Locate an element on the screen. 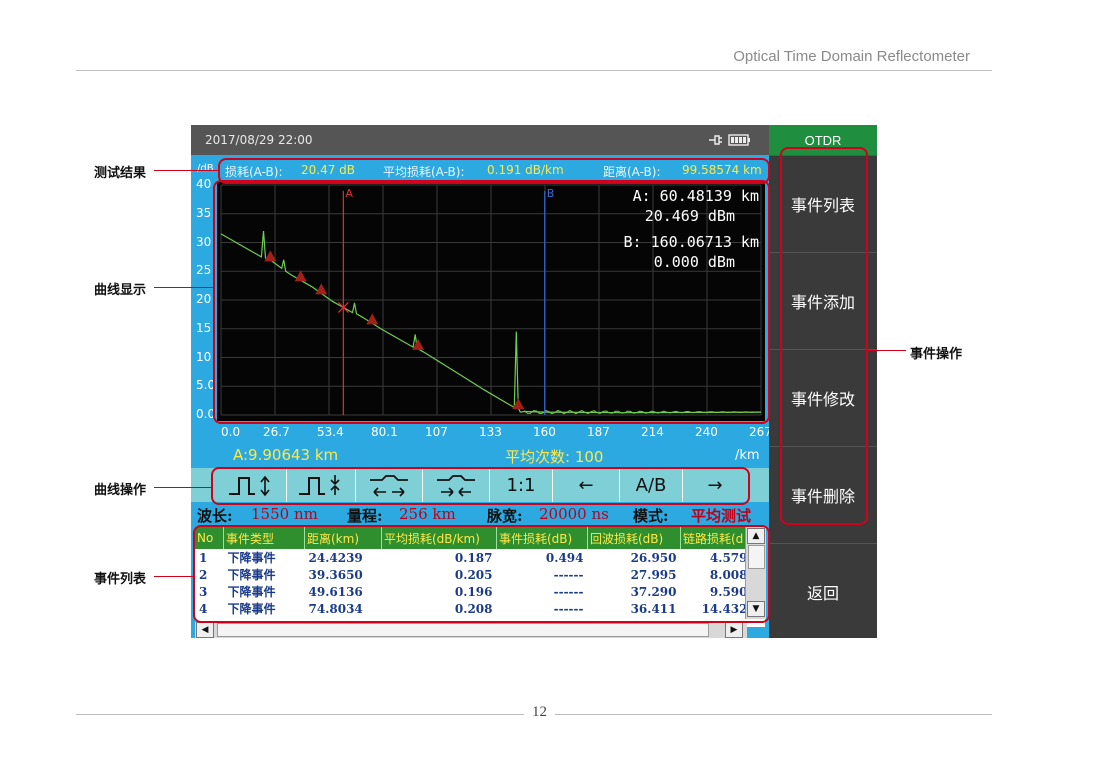 The height and width of the screenshot is (774, 1100). toolbar-highlight is located at coordinates (480, 486).